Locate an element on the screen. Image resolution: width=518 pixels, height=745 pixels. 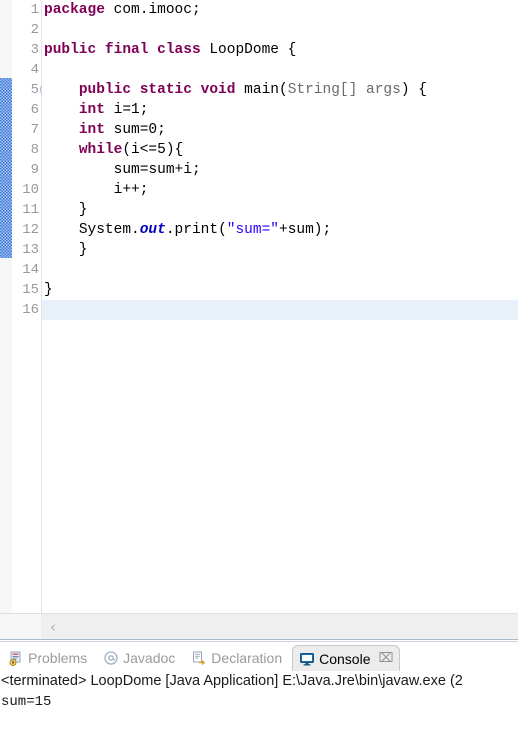
line-number: 8 is located at coordinates (34, 150).